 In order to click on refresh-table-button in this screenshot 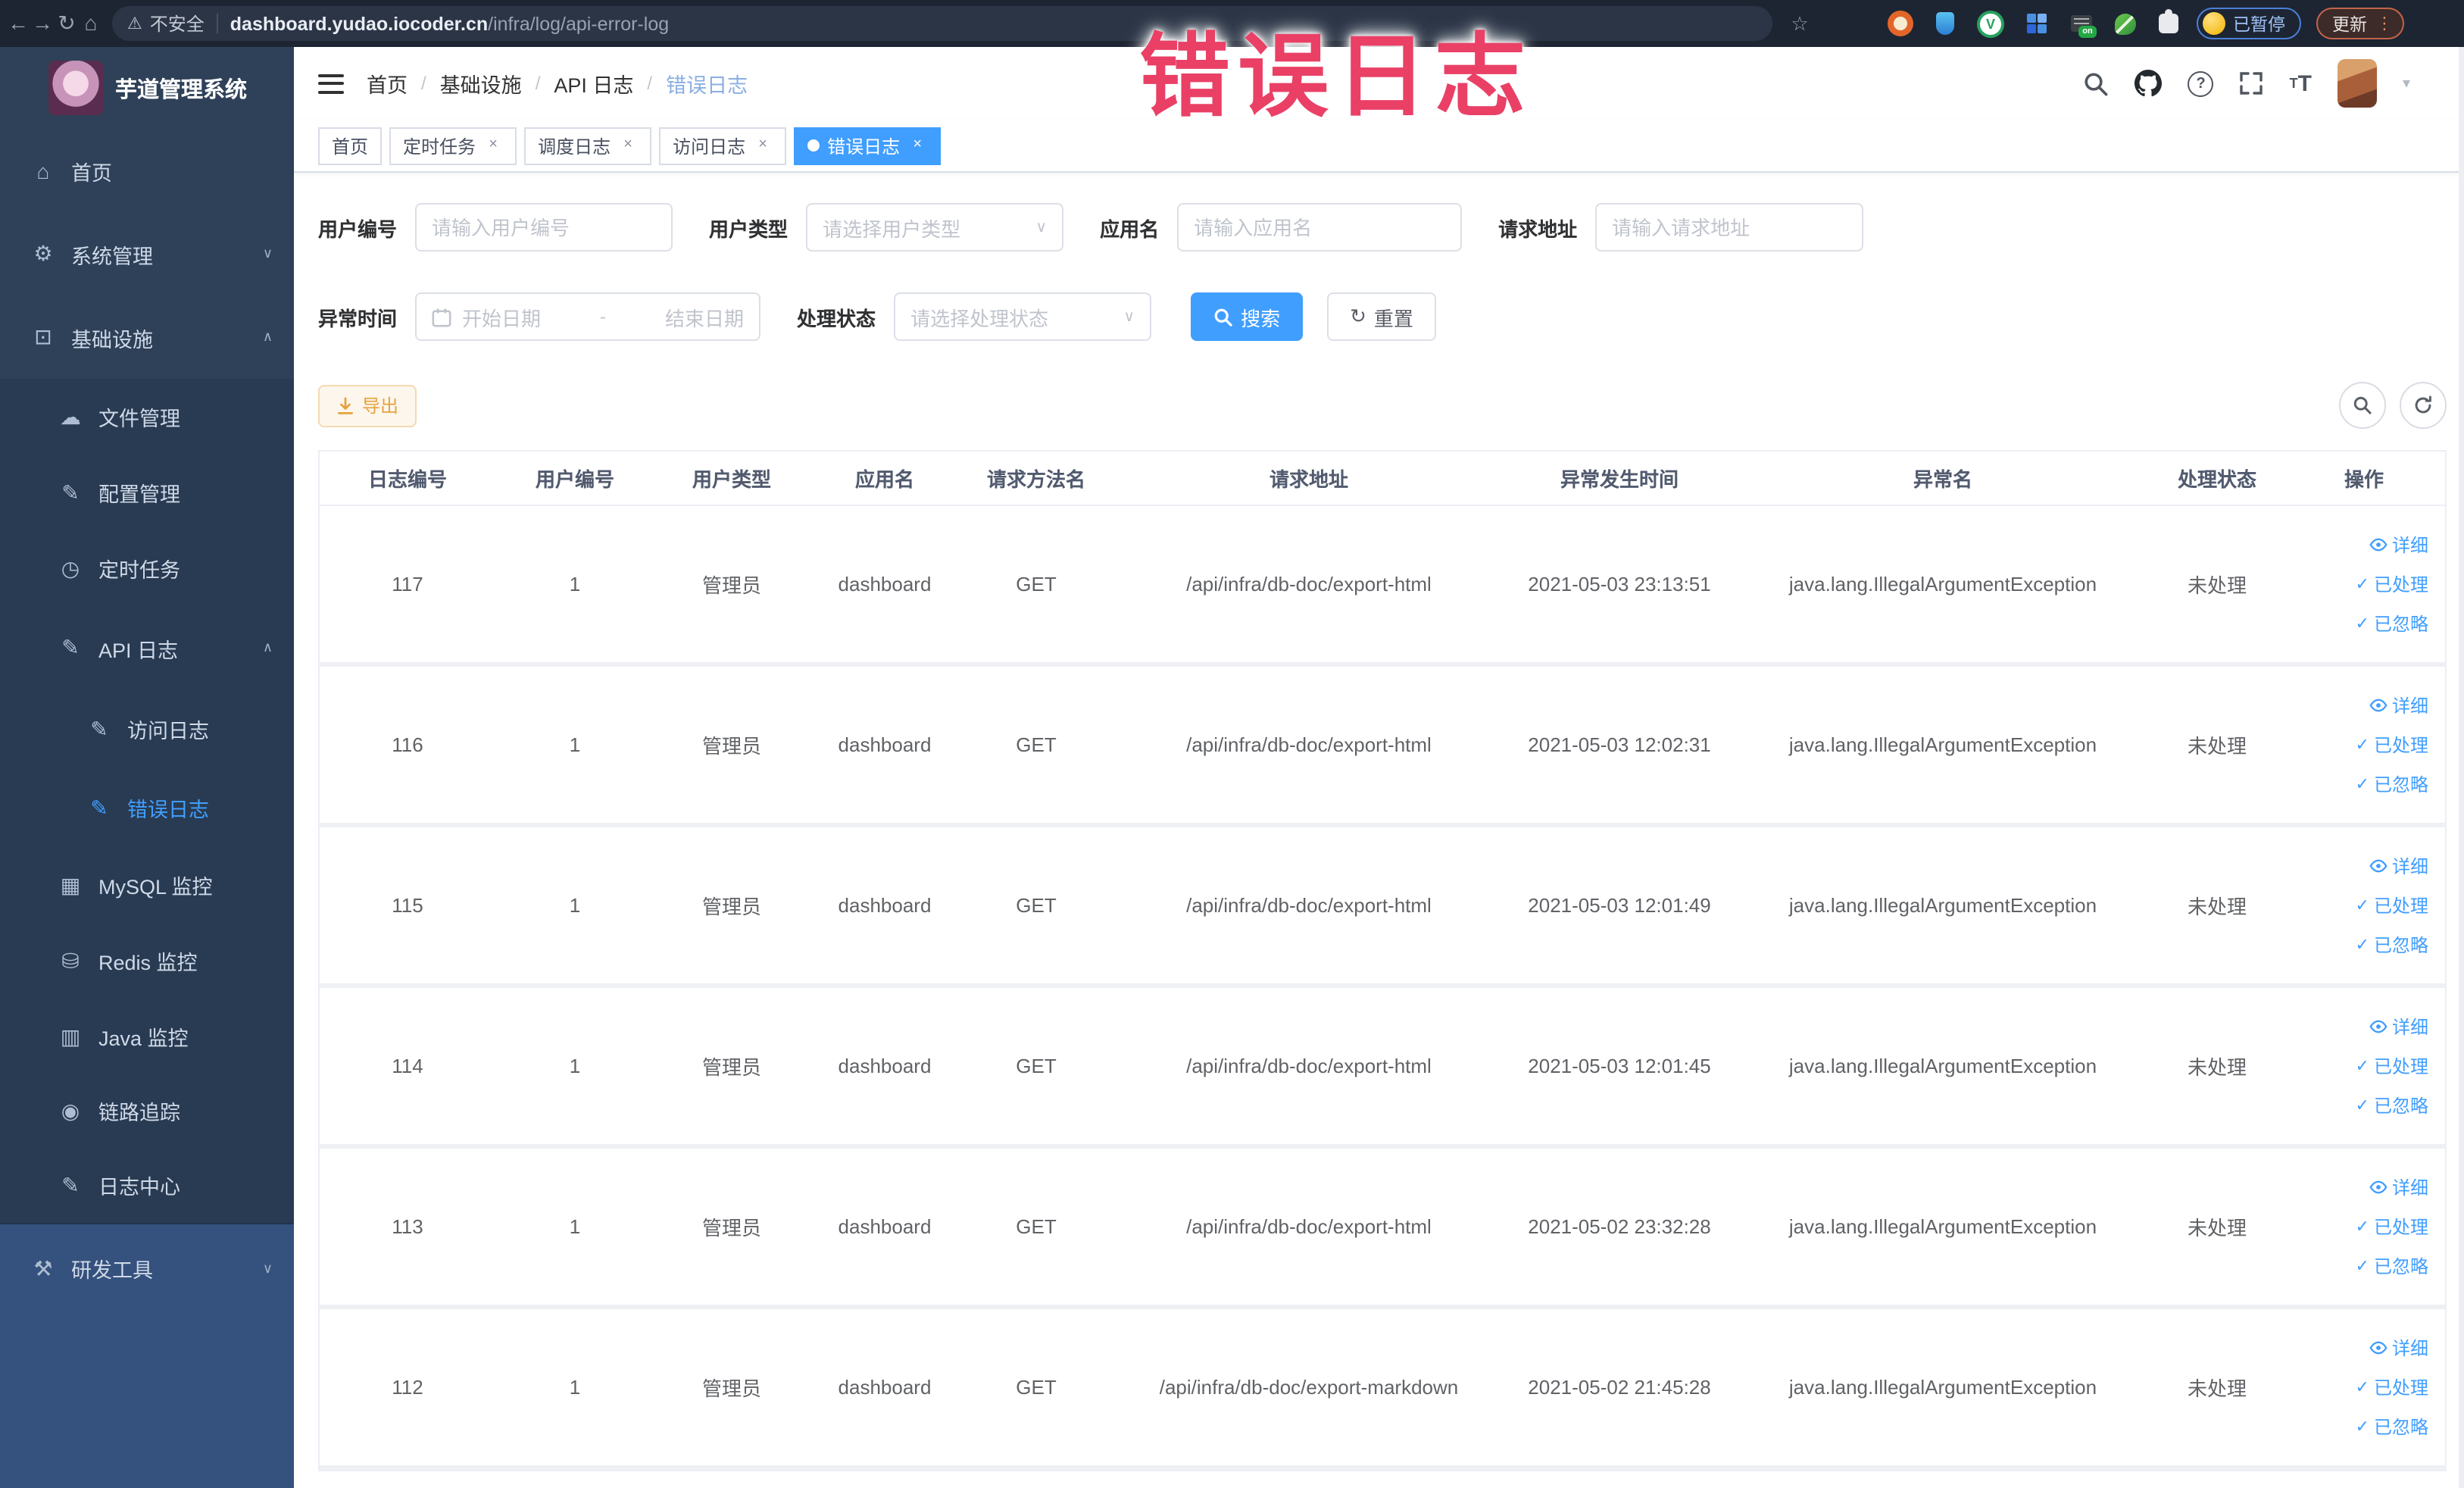, I will do `click(2423, 406)`.